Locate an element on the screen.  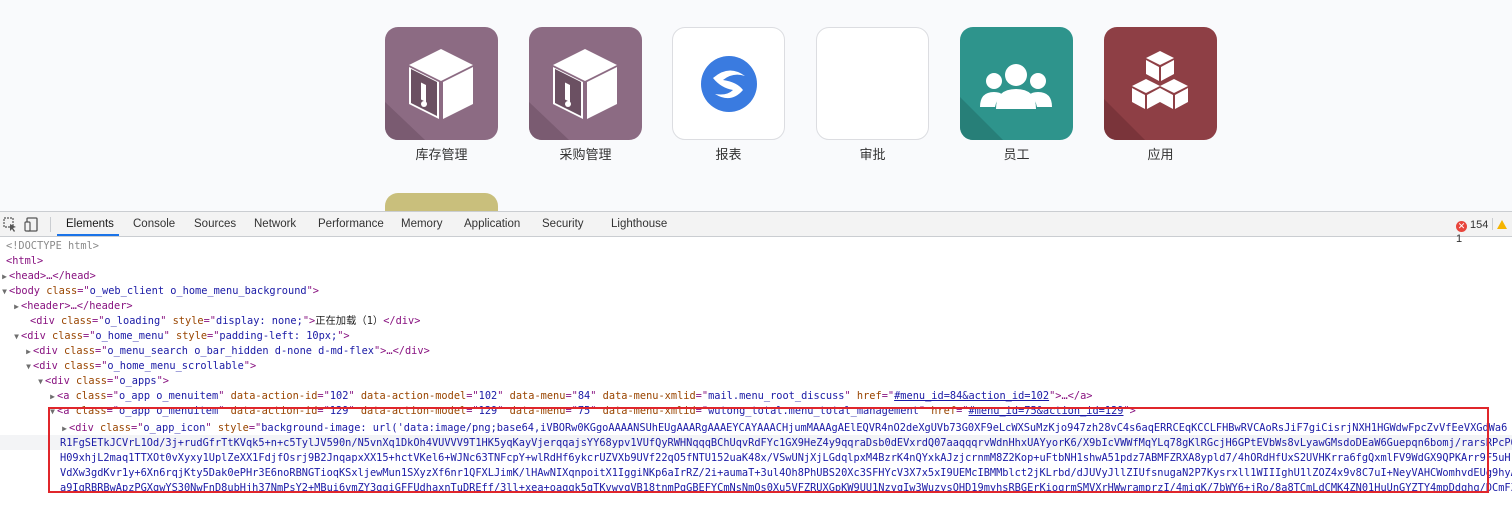
app-inventory: 库存管理 is located at coordinates (441, 95).